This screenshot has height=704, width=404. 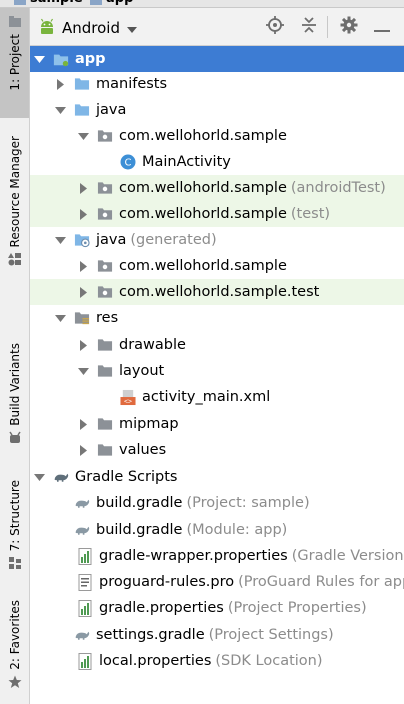 I want to click on tree-item-label: Gradle Scripts, so click(x=126, y=477).